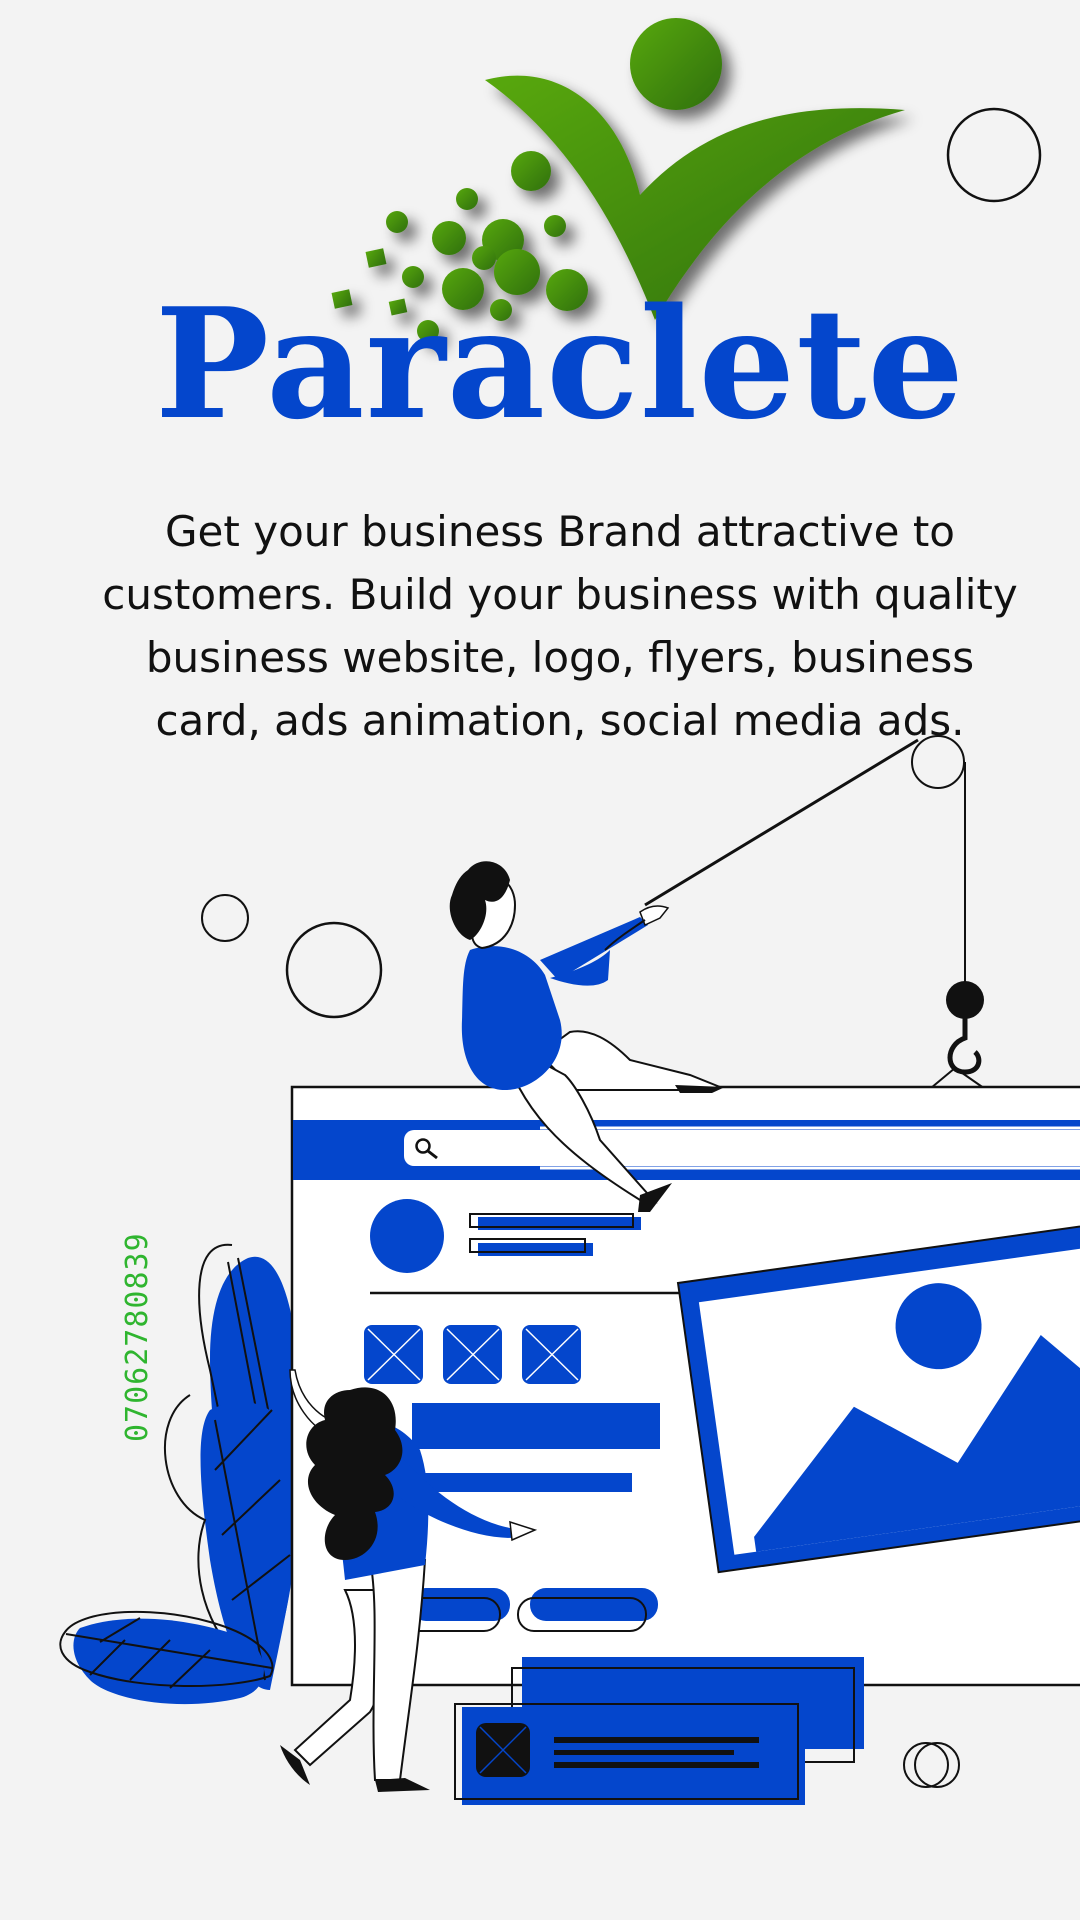 This screenshot has width=1080, height=1920. What do you see at coordinates (878, 1397) in the screenshot?
I see `image-frame` at bounding box center [878, 1397].